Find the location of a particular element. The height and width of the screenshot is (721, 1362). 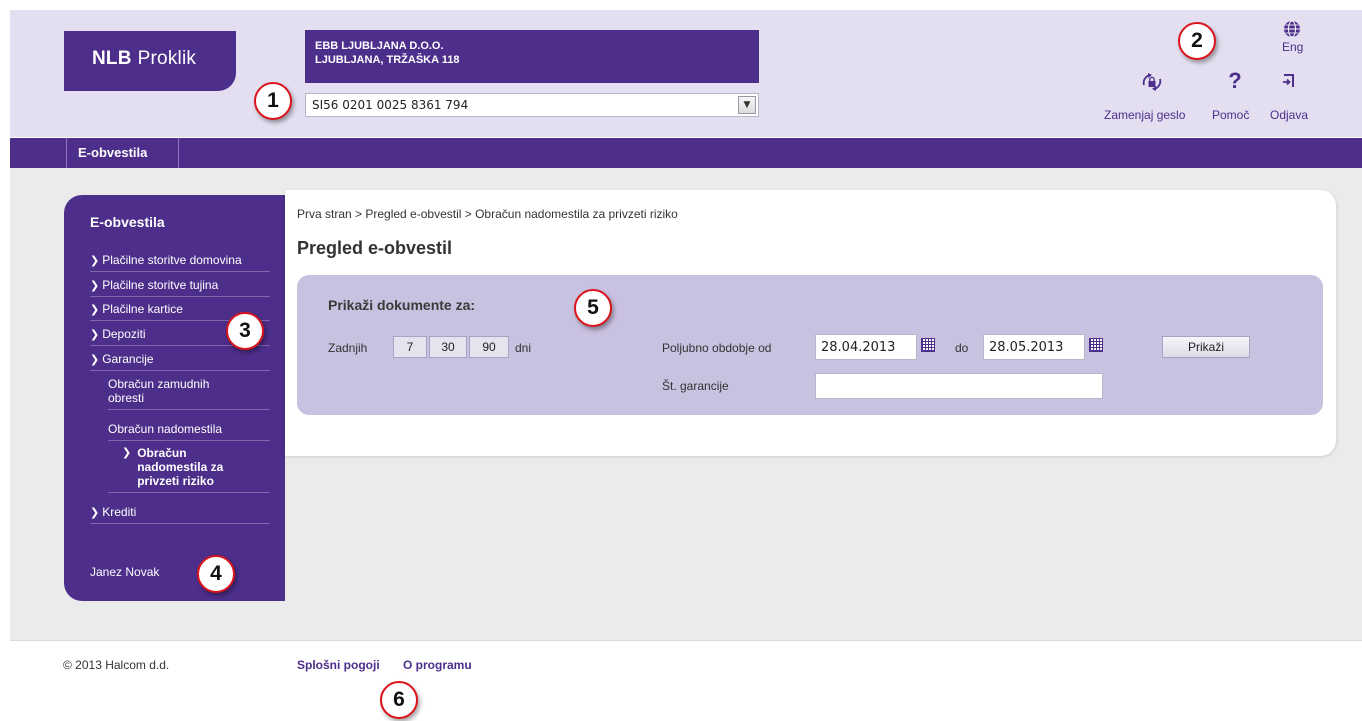

callout-marker: 1 is located at coordinates (273, 101).